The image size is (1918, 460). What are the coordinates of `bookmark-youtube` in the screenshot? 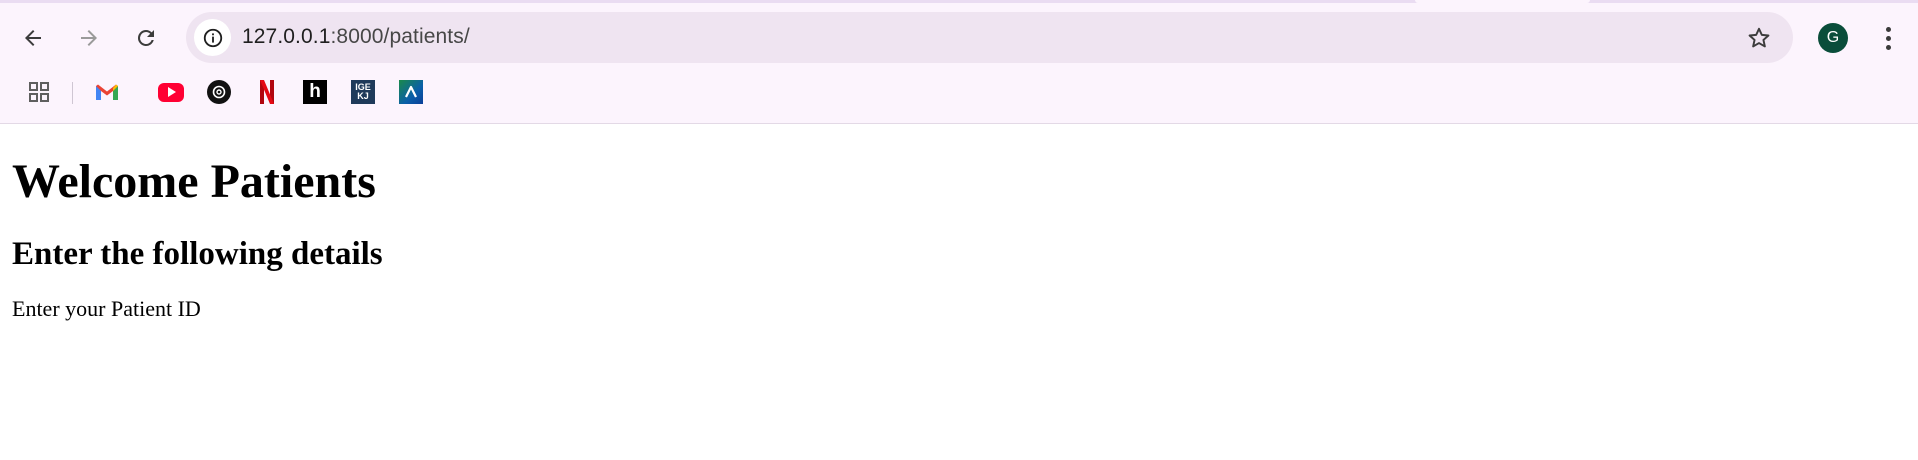 It's located at (171, 92).